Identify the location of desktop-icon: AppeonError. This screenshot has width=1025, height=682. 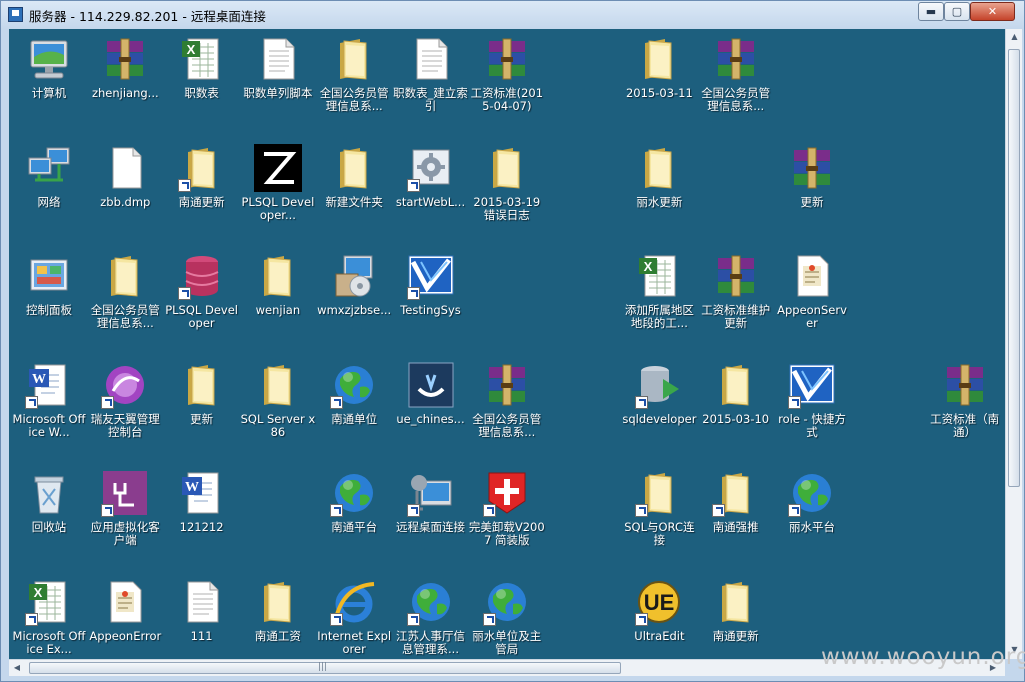
(125, 618).